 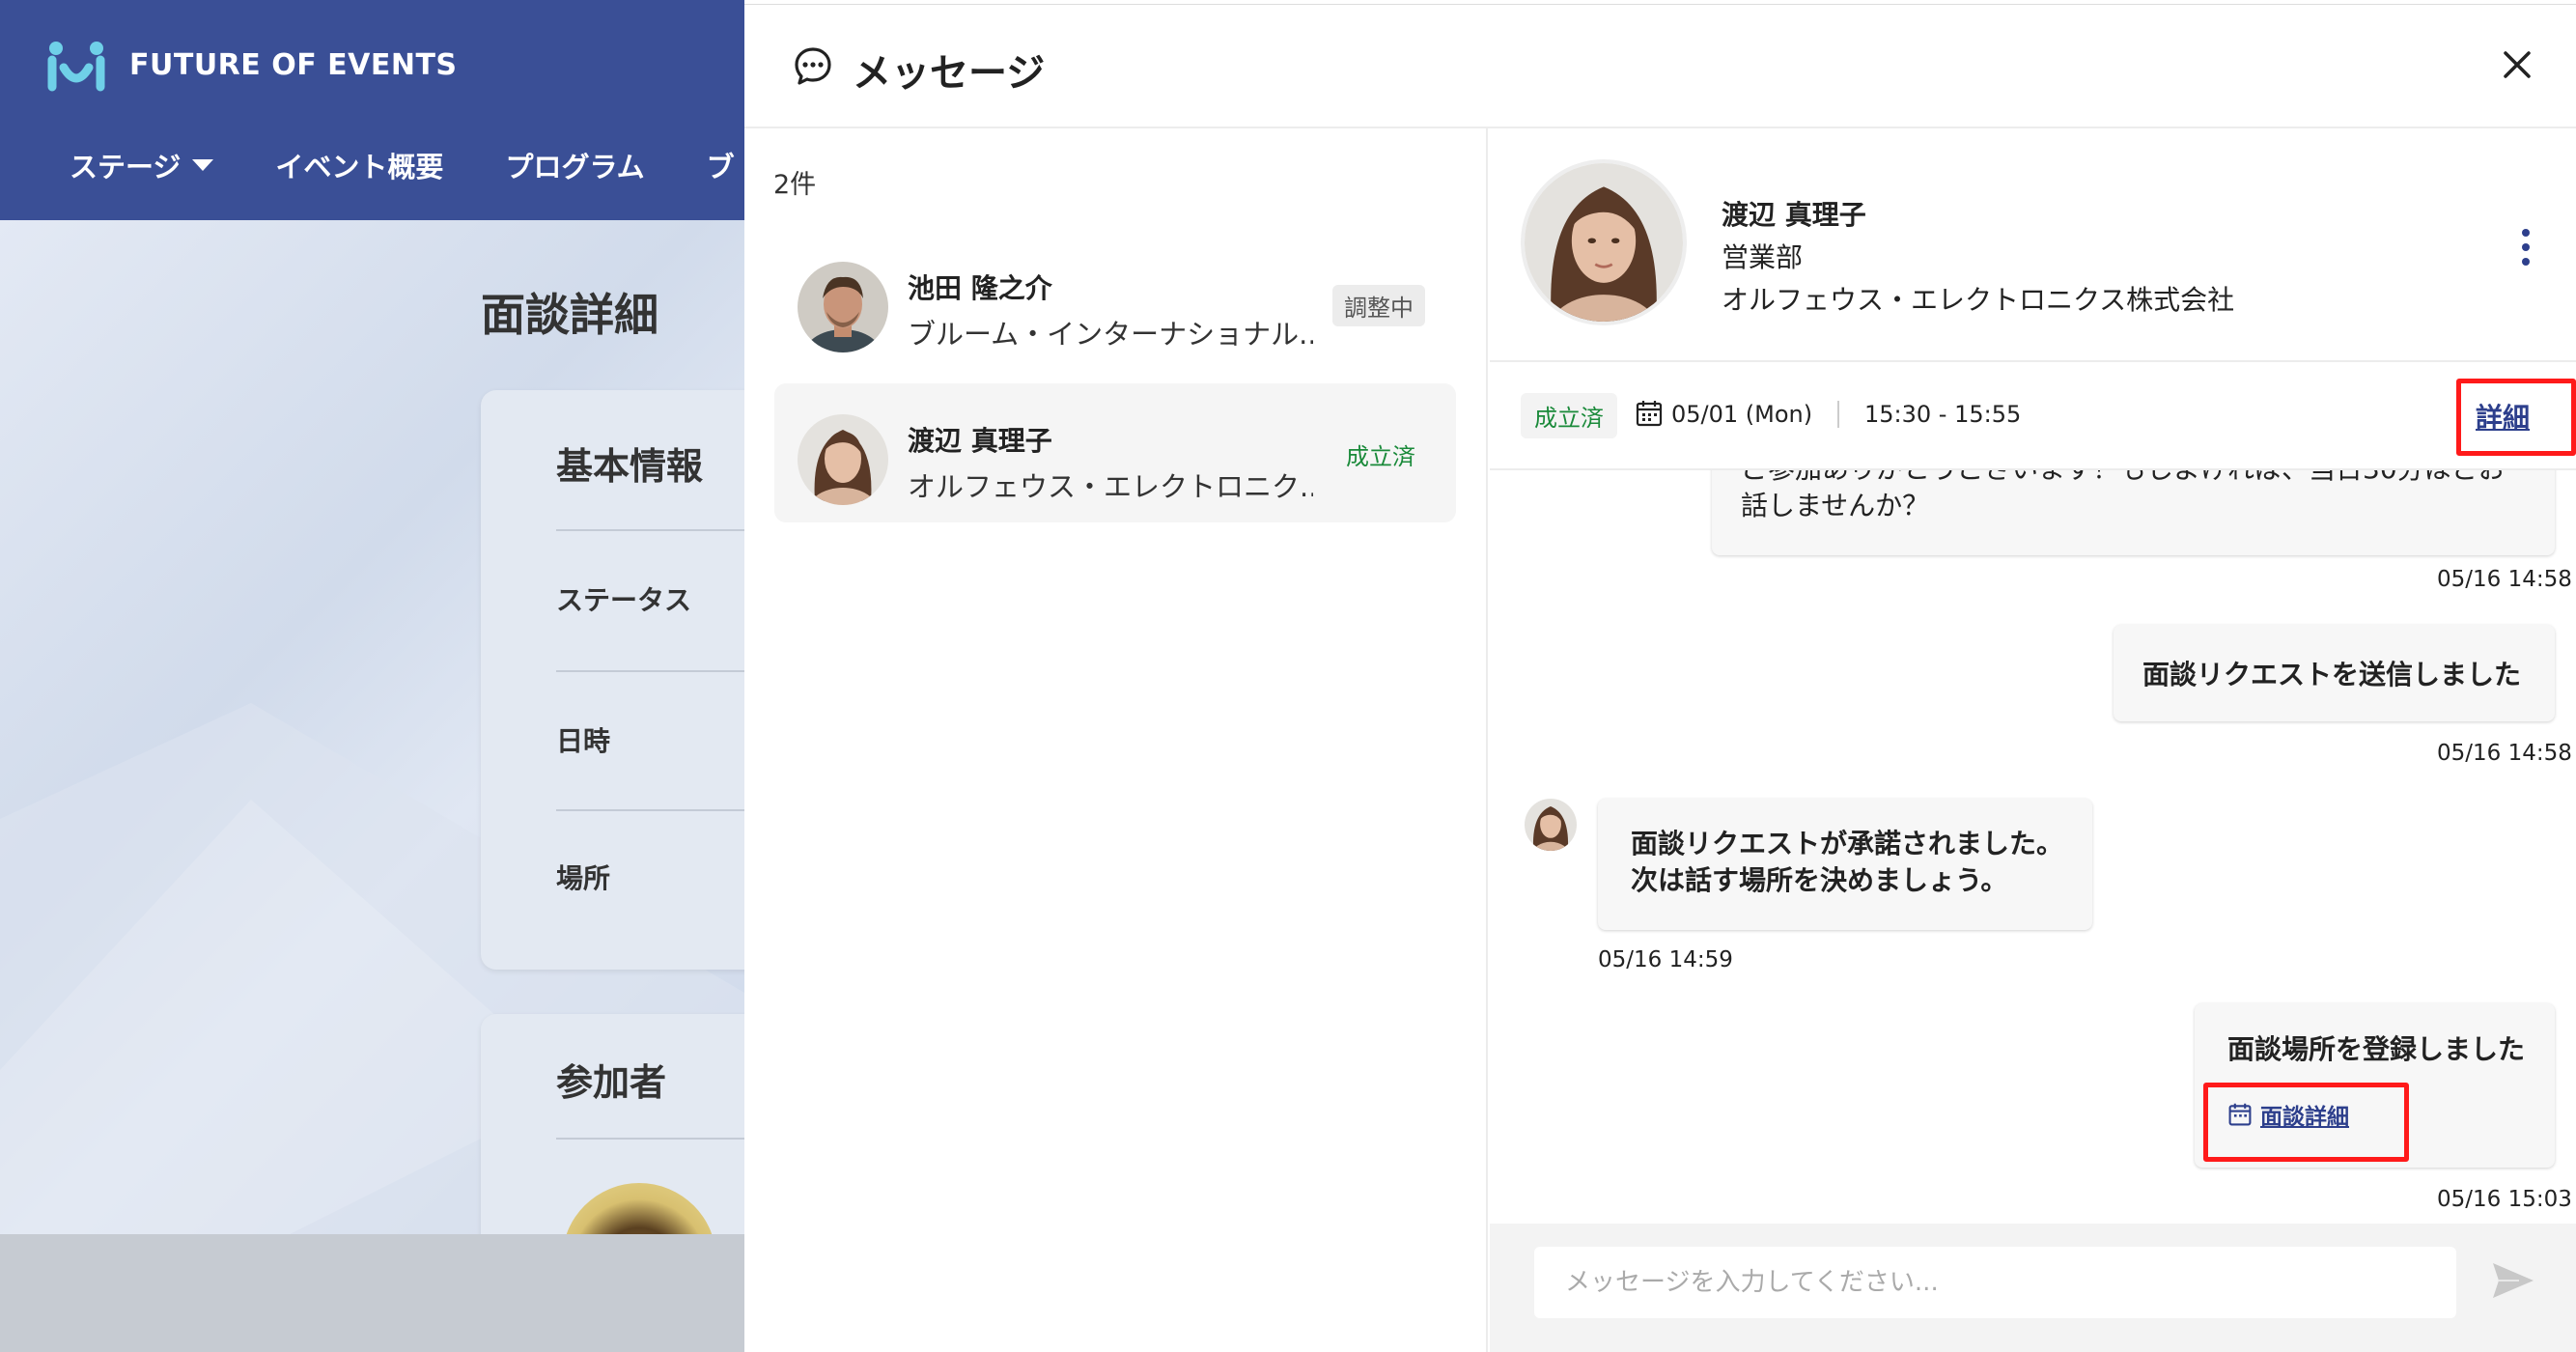 What do you see at coordinates (813, 66) in the screenshot?
I see `chat-bubble-icon` at bounding box center [813, 66].